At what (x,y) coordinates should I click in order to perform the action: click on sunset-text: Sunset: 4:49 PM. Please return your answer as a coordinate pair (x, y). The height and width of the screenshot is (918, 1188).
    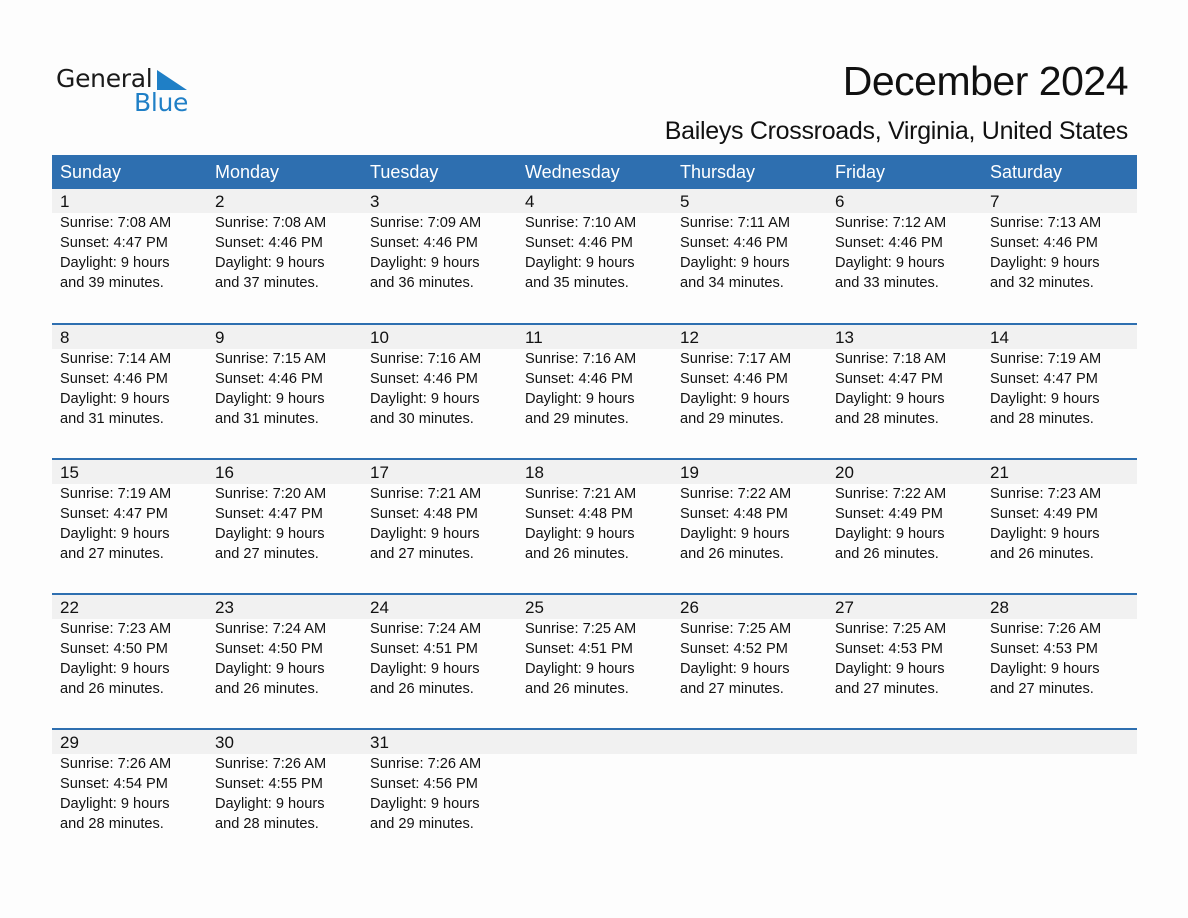
    Looking at the image, I should click on (889, 514).